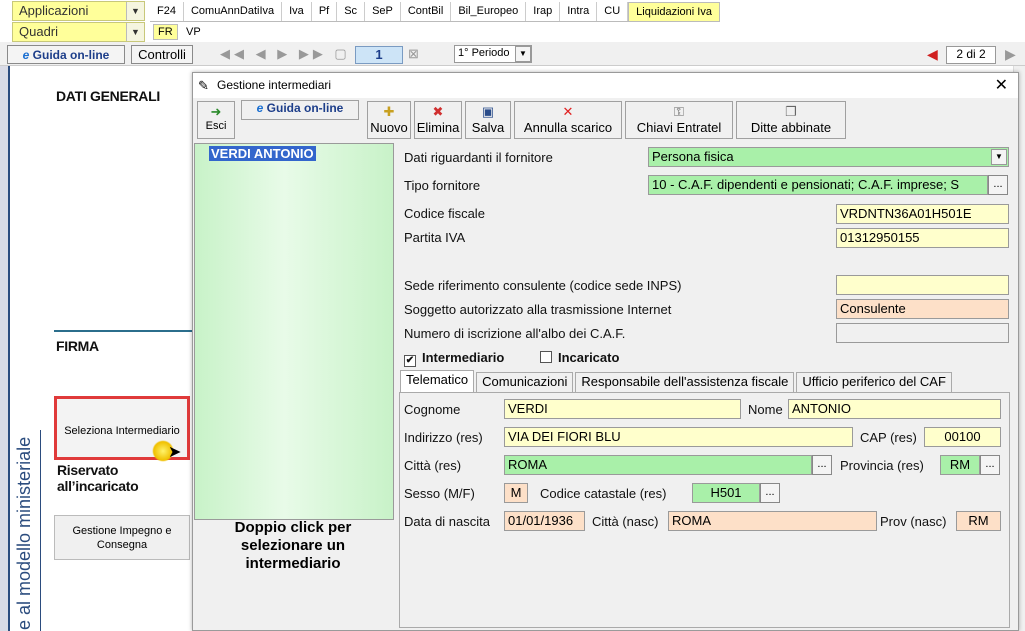 The image size is (1025, 631). Describe the element at coordinates (294, 331) in the screenshot. I see `intermediari-list: VERDI ANTONIO` at that location.